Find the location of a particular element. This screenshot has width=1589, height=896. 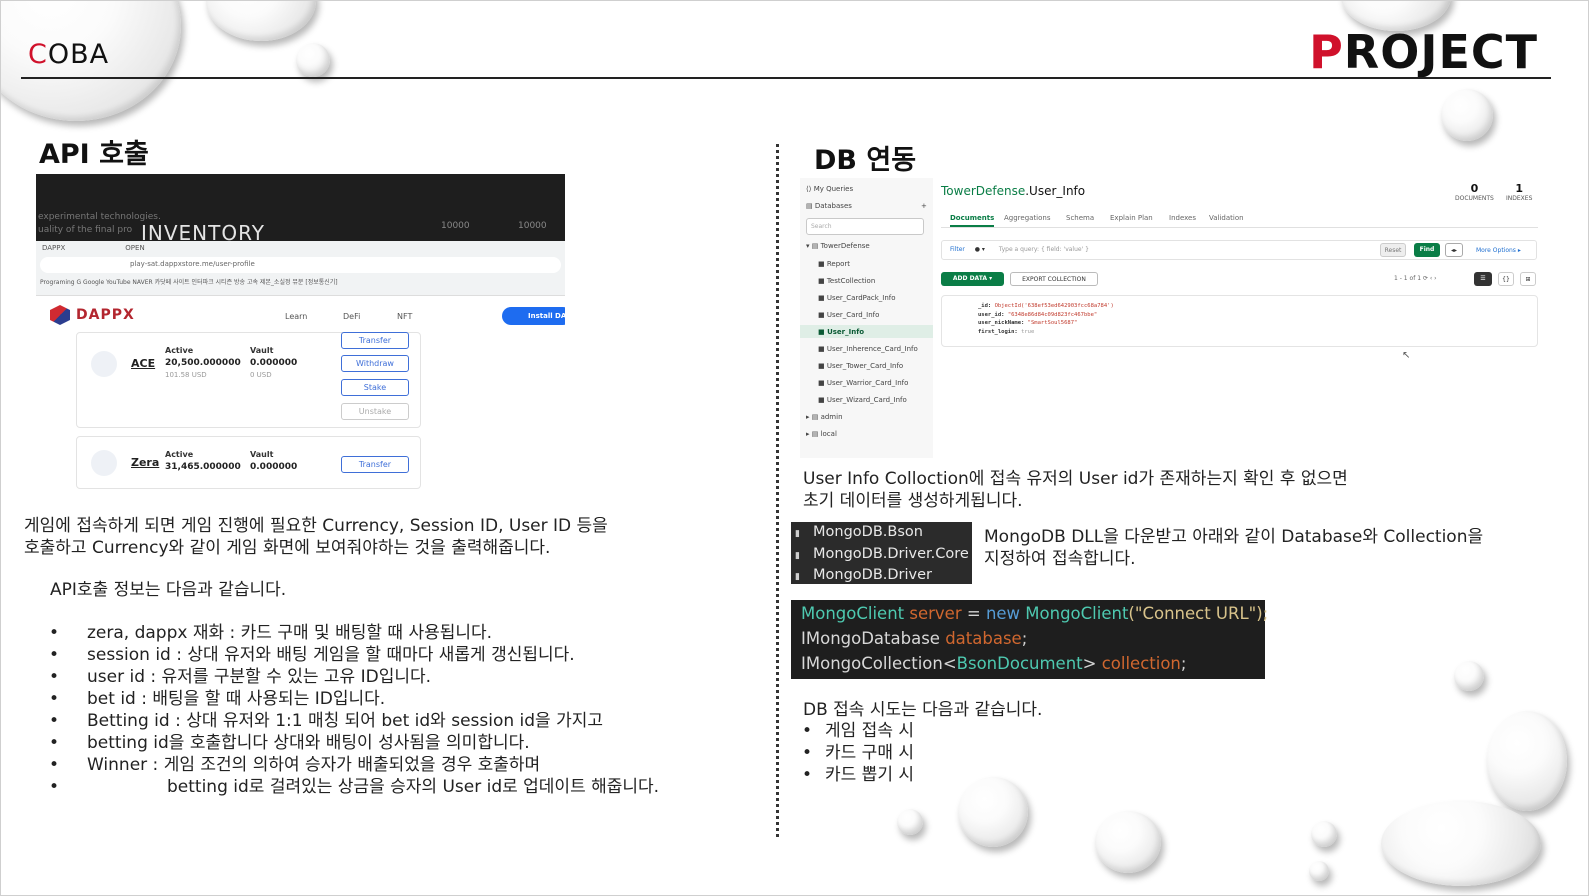

active-value: 20,500.000000 is located at coordinates (203, 363).